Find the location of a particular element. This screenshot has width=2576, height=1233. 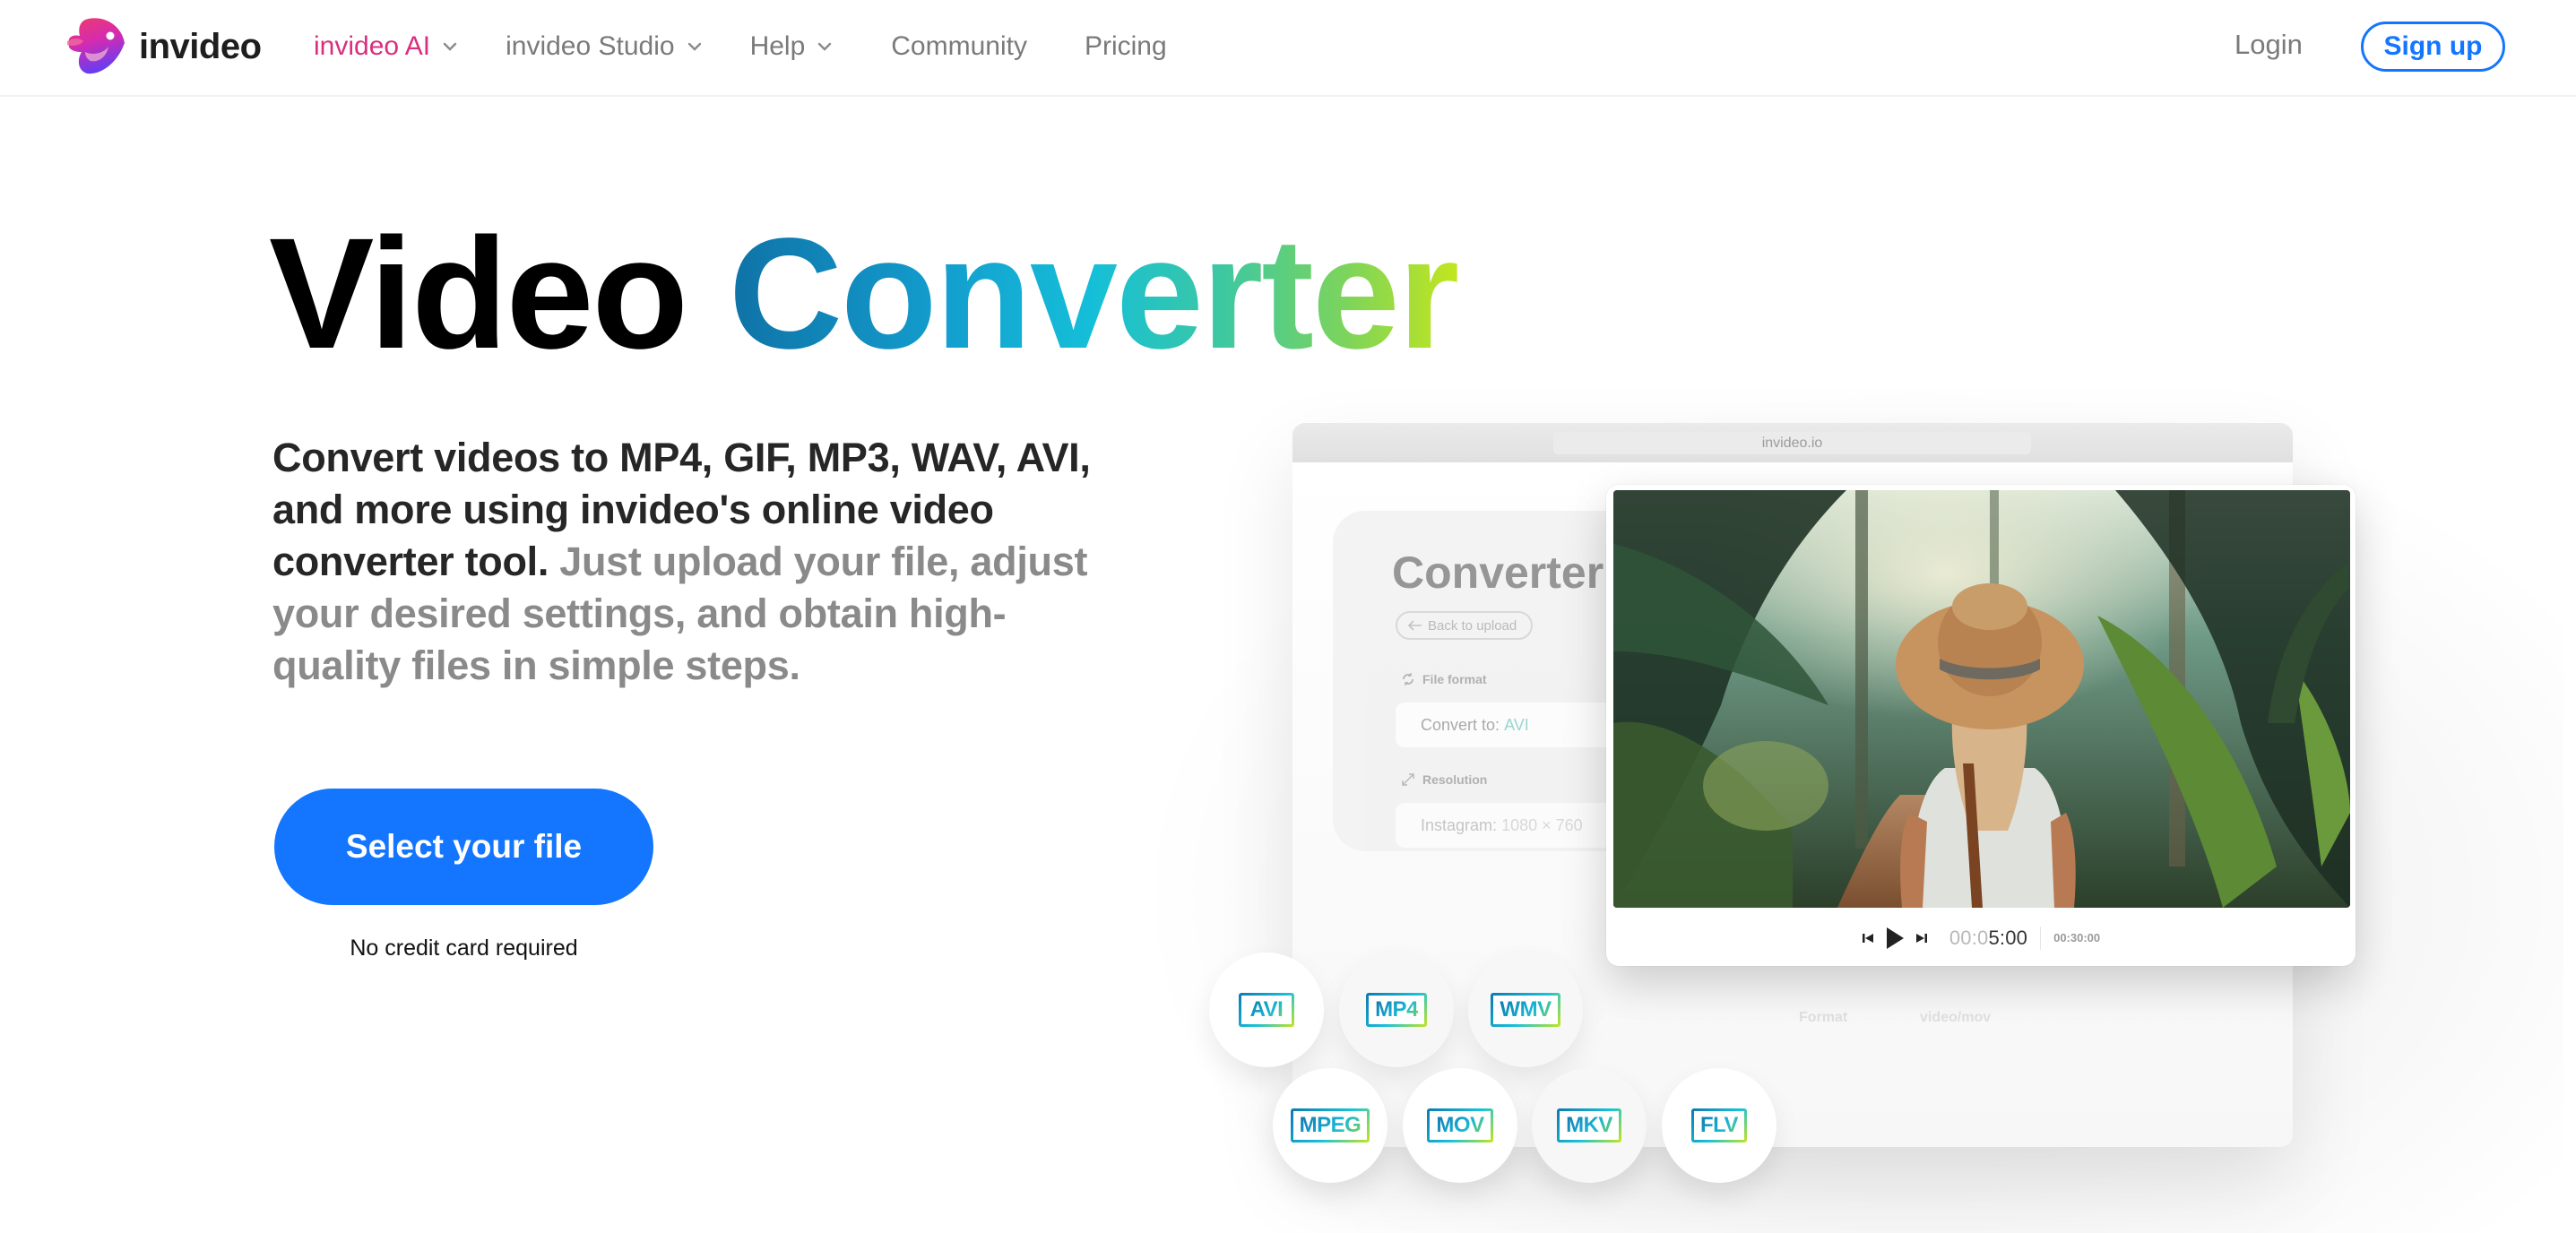

nav-item-pricing: Pricing is located at coordinates (1126, 46).